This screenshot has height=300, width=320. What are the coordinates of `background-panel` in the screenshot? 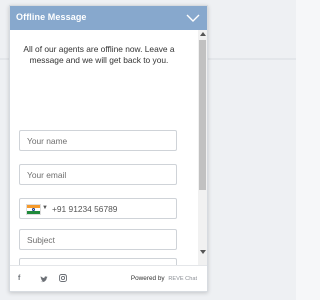 It's located at (308, 150).